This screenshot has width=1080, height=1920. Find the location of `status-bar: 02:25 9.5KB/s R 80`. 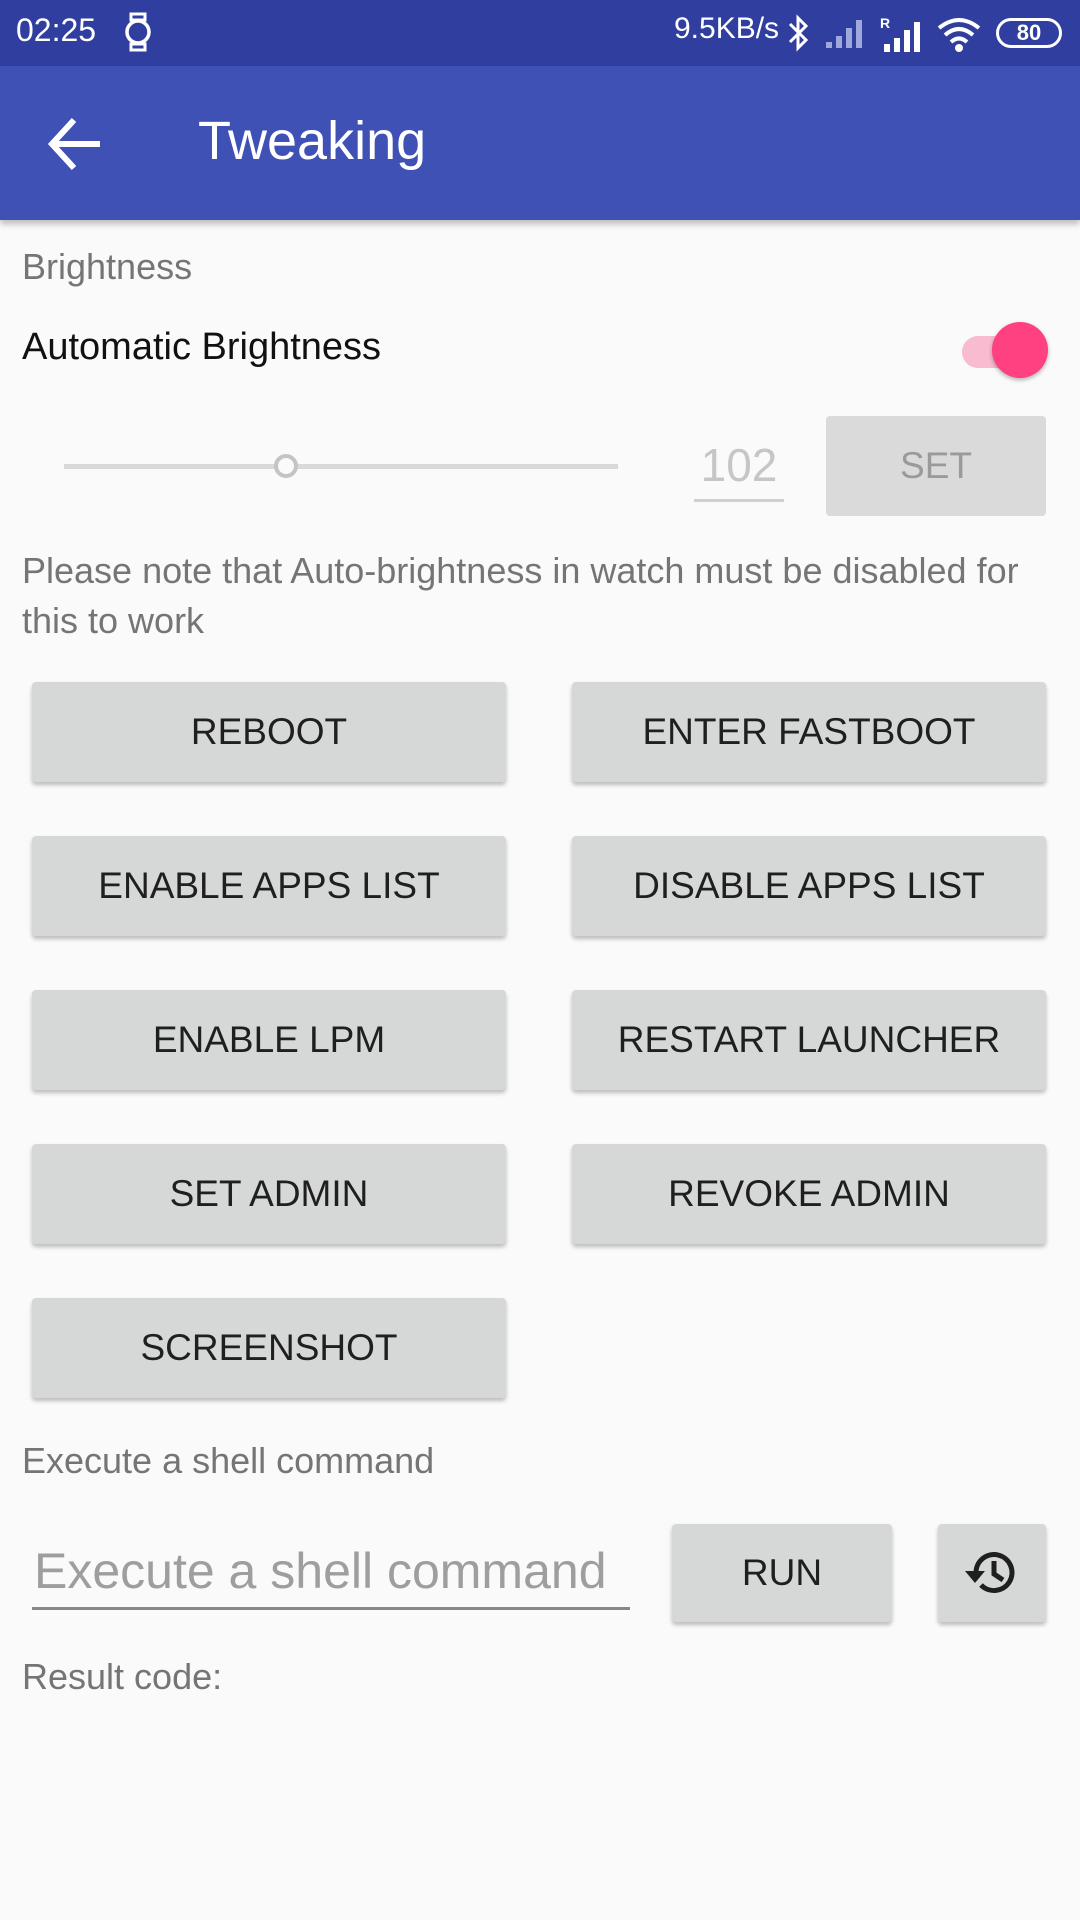

status-bar: 02:25 9.5KB/s R 80 is located at coordinates (540, 33).